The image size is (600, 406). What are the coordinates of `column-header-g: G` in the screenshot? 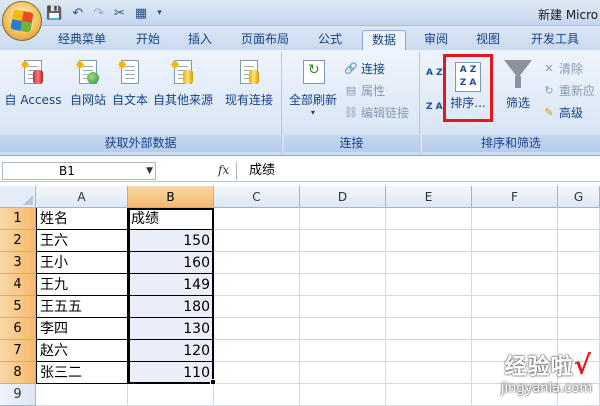 It's located at (579, 197).